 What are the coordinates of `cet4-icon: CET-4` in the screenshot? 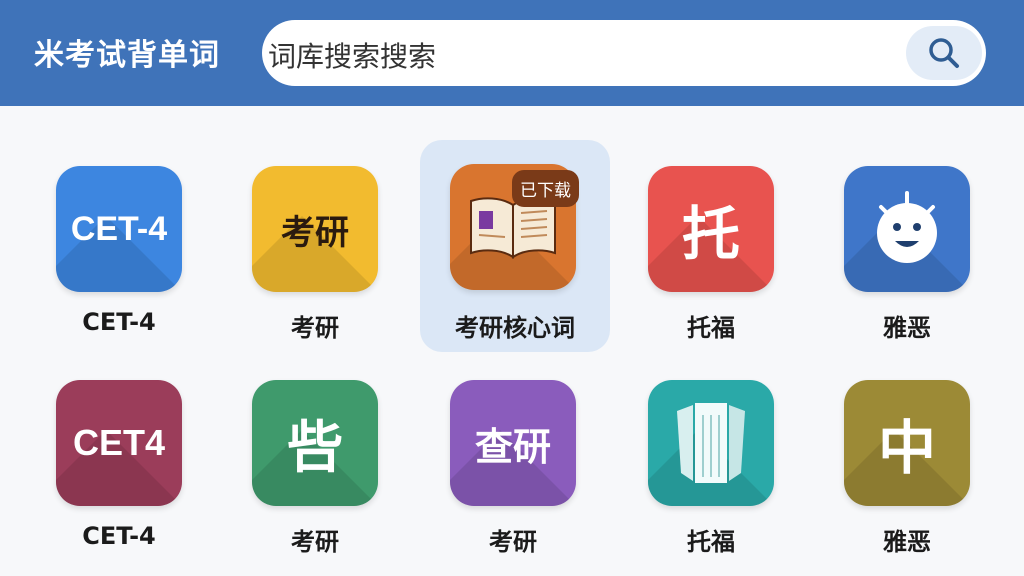 It's located at (119, 229).